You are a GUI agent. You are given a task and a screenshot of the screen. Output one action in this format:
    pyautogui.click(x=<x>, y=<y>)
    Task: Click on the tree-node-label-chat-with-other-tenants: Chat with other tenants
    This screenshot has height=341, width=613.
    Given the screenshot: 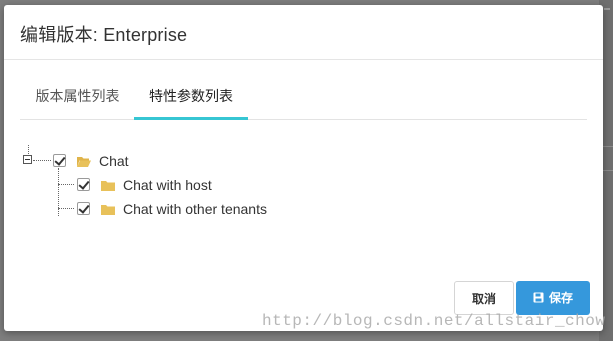 What is the action you would take?
    pyautogui.click(x=195, y=209)
    